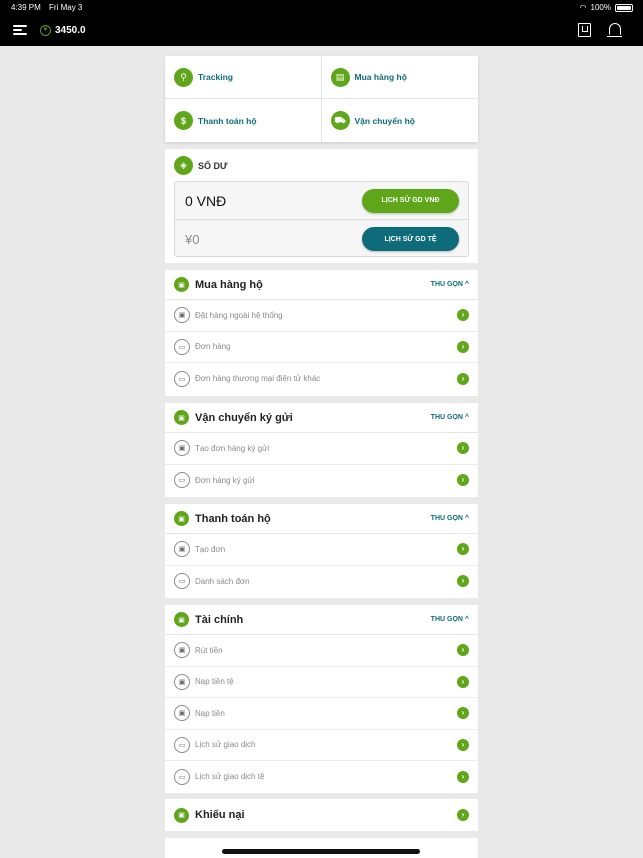 This screenshot has height=858, width=643. I want to click on quick-action-tracking: ⚲ Tracking, so click(243, 77).